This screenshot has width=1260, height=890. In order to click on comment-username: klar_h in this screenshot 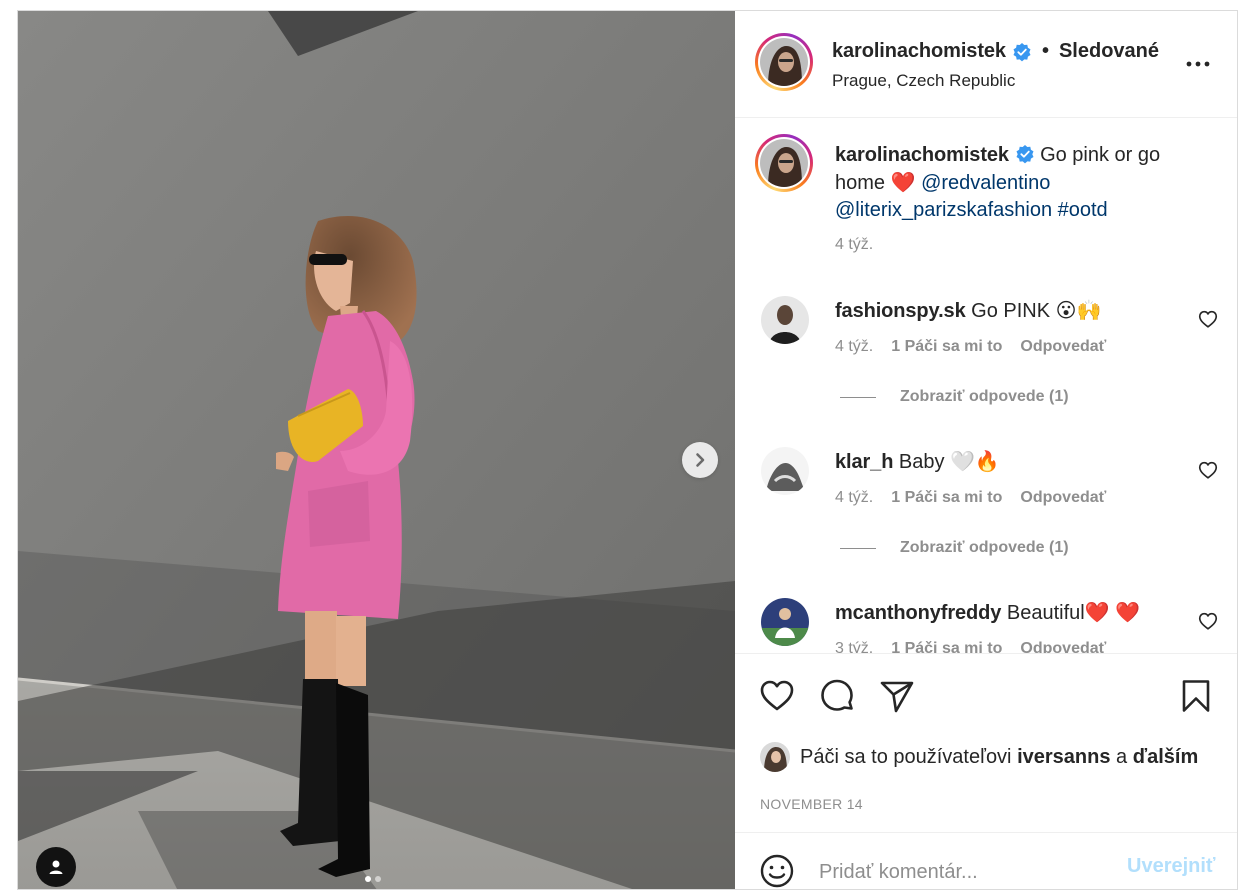, I will do `click(864, 462)`.